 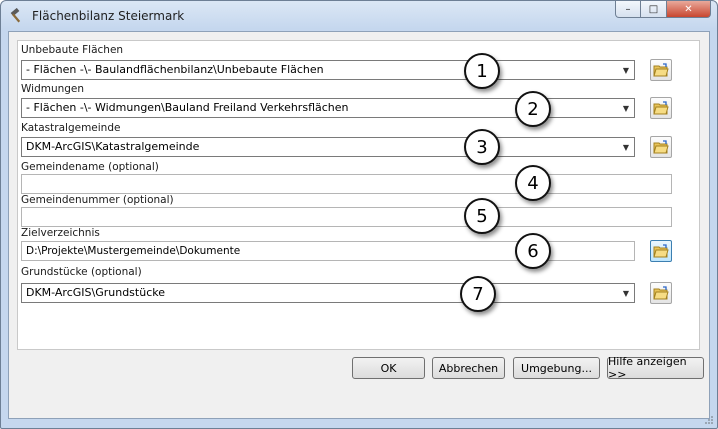 I want to click on grundstuecke-value: DKM-ArcGIS\Grundstücke, so click(x=95, y=292).